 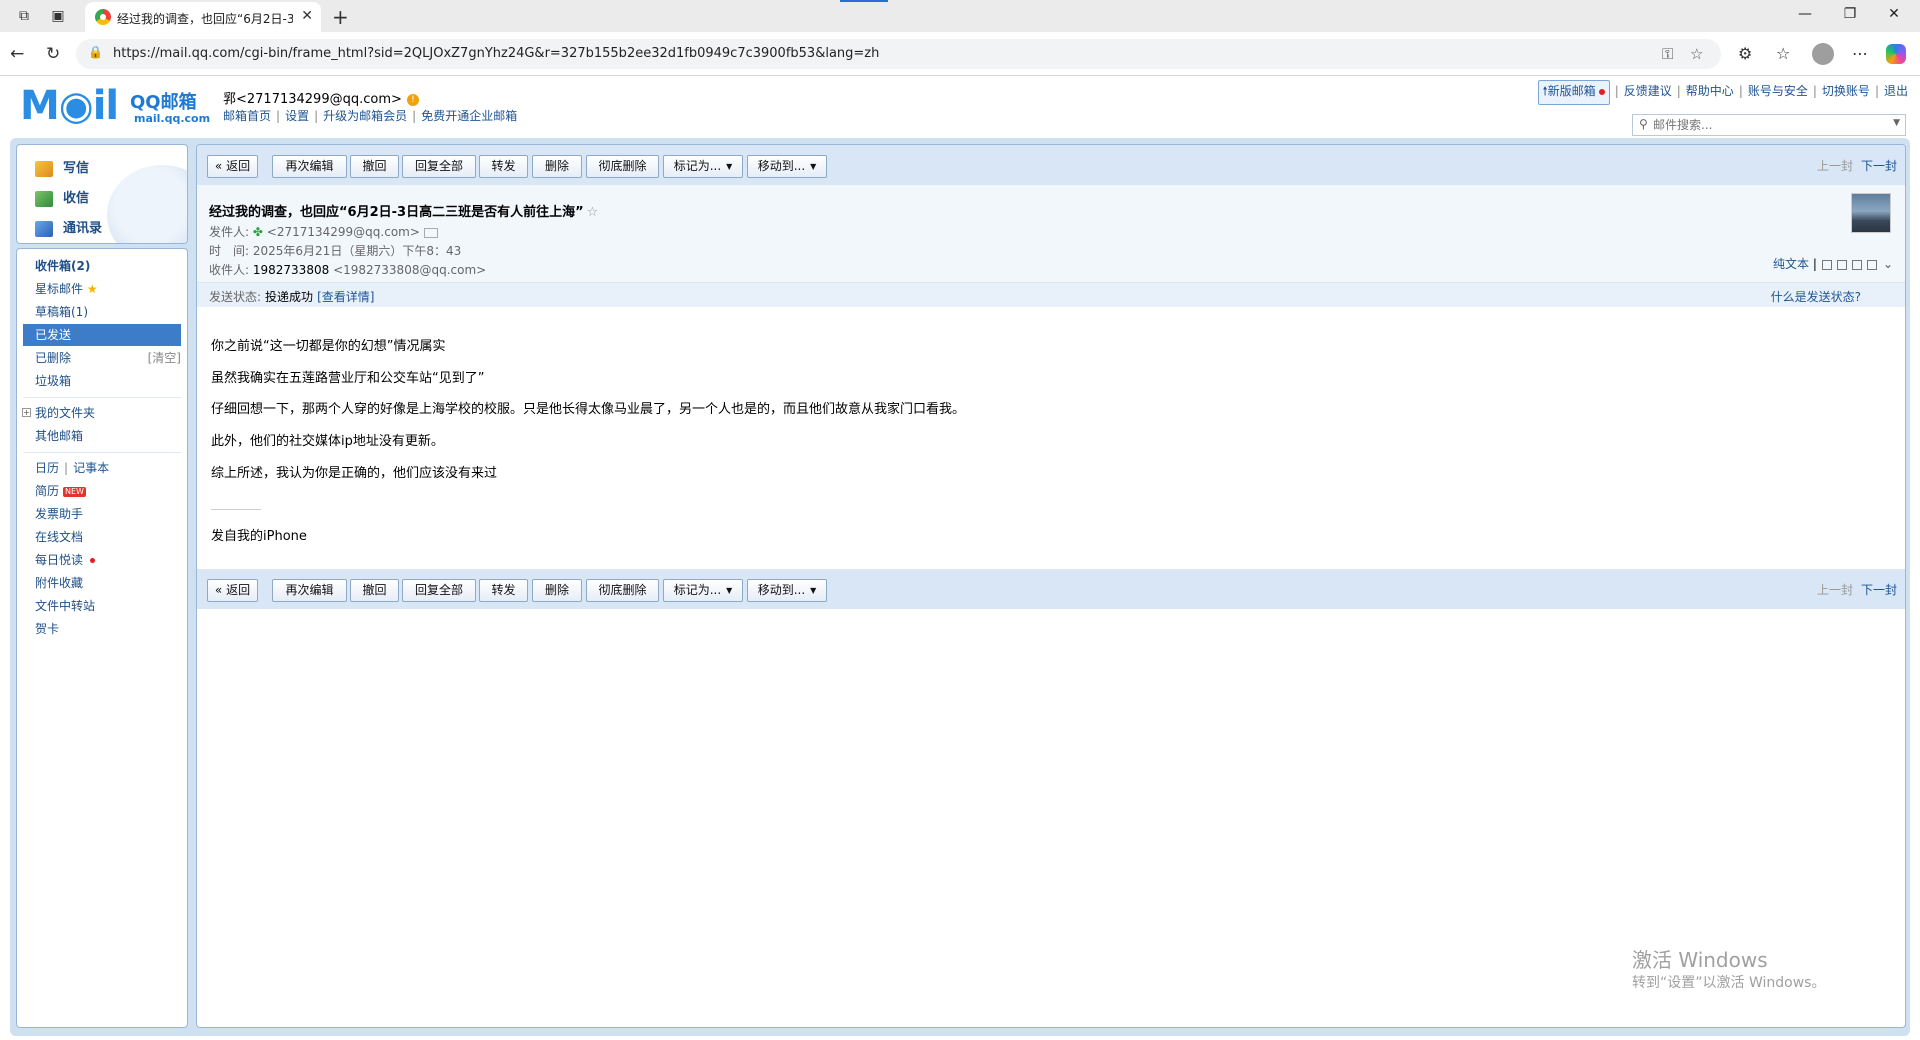 What do you see at coordinates (307, 16) in the screenshot?
I see `tab-close-icon: ✕` at bounding box center [307, 16].